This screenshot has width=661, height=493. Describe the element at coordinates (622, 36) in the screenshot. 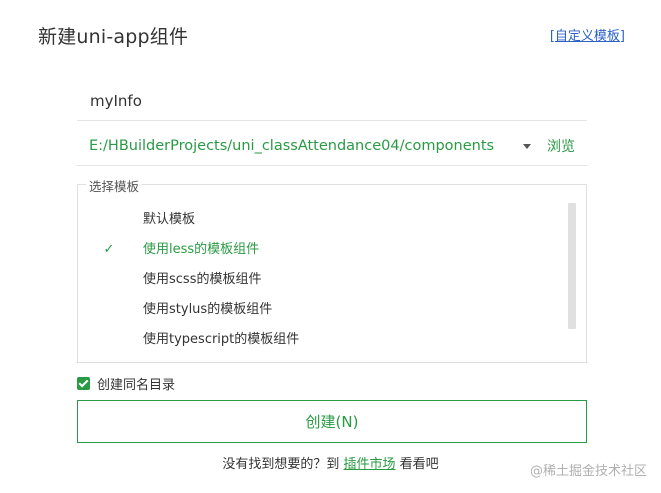

I see `close-bracket: ]` at that location.